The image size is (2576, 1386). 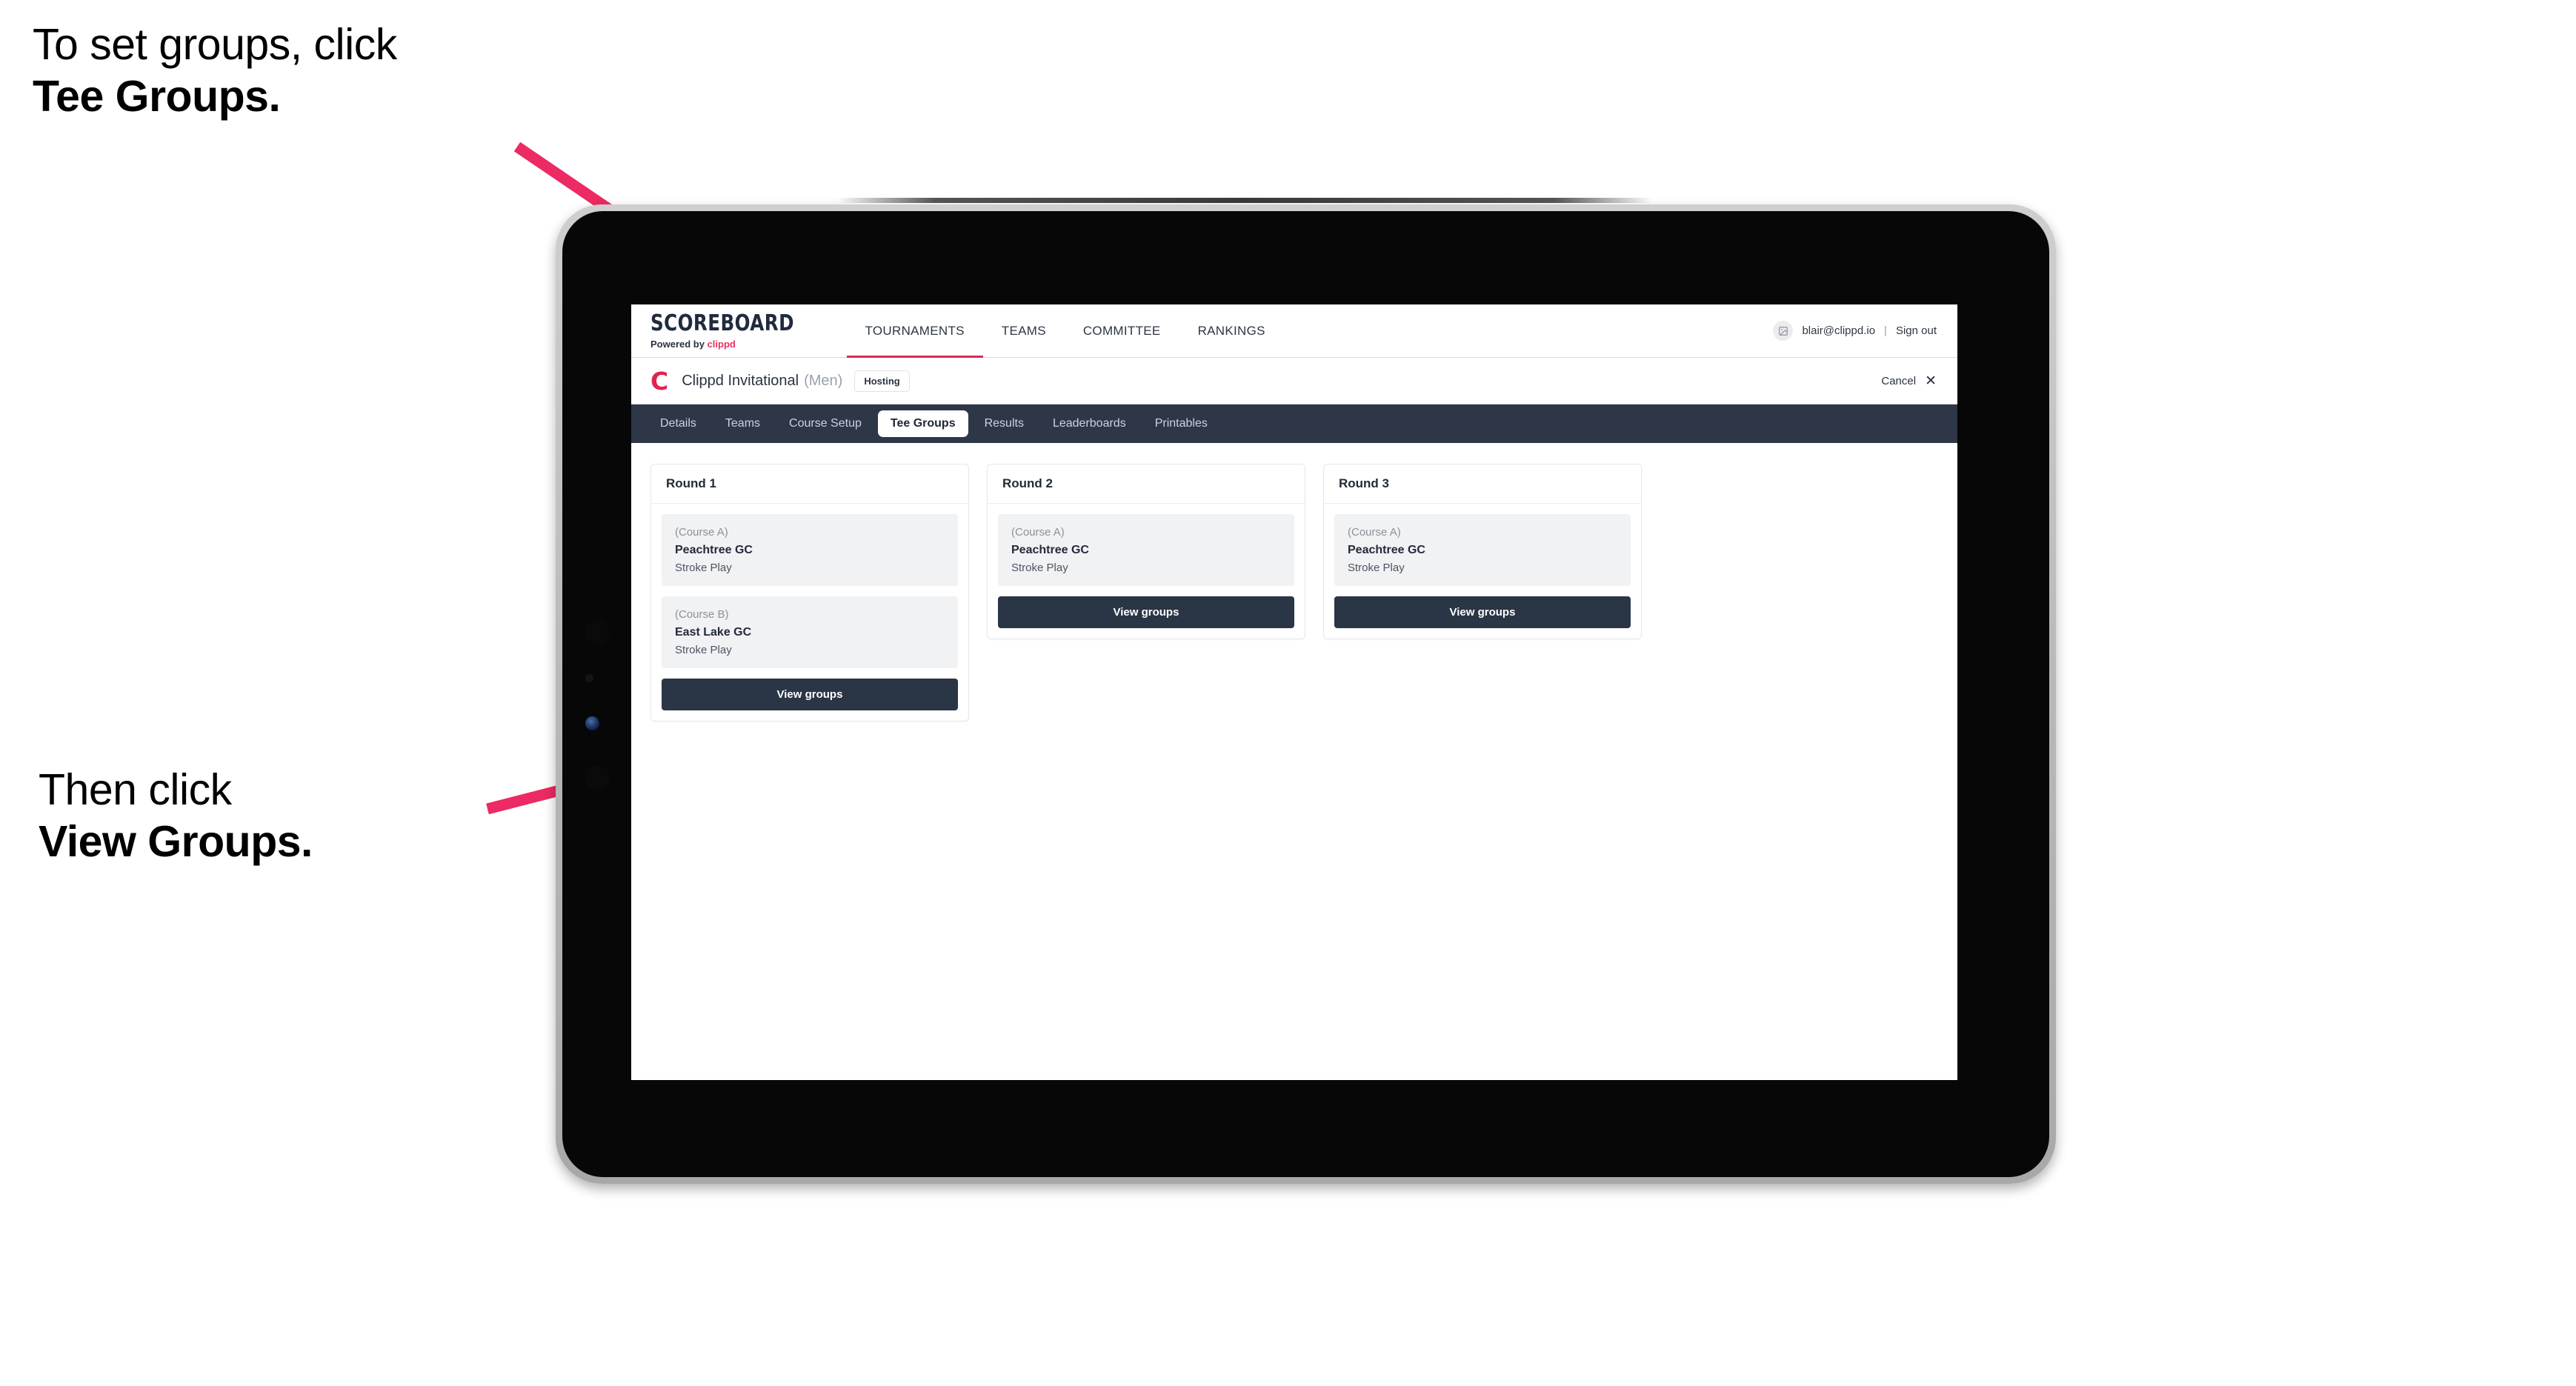 I want to click on nav-item-committee: COMMITTEE, so click(x=1122, y=330).